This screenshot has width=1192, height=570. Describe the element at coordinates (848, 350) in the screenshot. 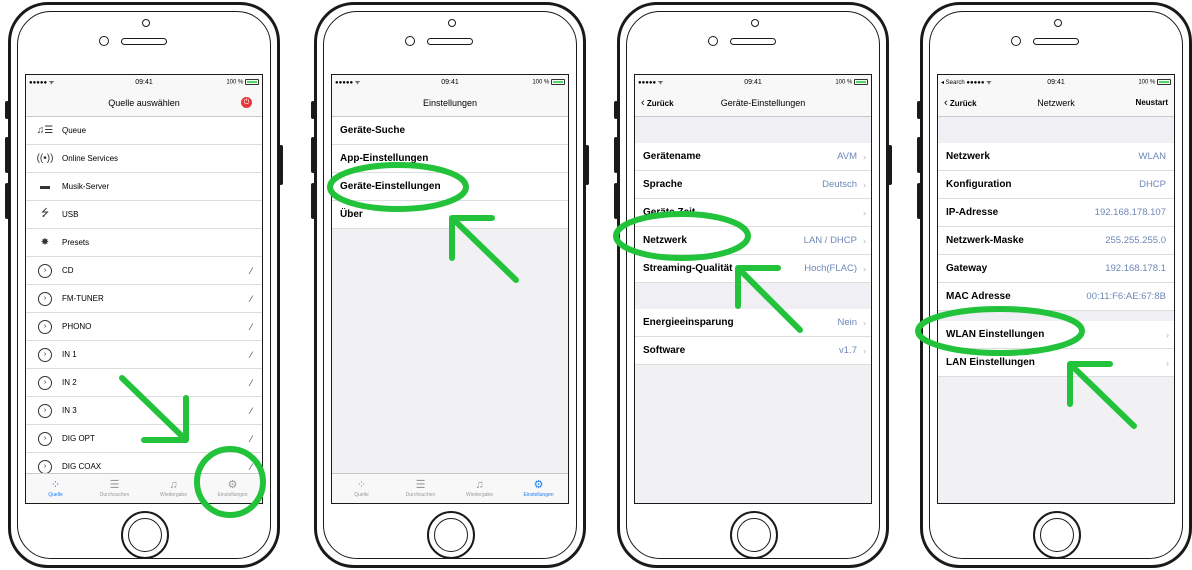

I see `setting-value: v1.7` at that location.